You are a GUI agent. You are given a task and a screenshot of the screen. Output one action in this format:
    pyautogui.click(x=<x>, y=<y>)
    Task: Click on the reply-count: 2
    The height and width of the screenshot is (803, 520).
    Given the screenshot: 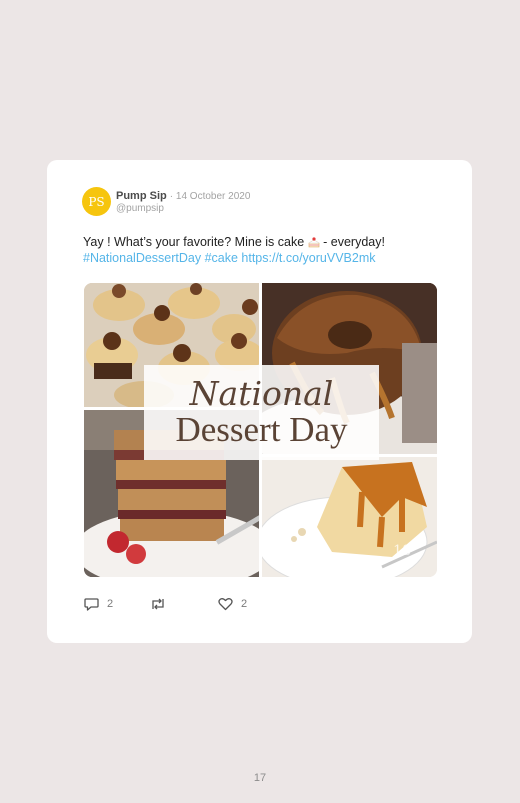 What is the action you would take?
    pyautogui.click(x=110, y=604)
    